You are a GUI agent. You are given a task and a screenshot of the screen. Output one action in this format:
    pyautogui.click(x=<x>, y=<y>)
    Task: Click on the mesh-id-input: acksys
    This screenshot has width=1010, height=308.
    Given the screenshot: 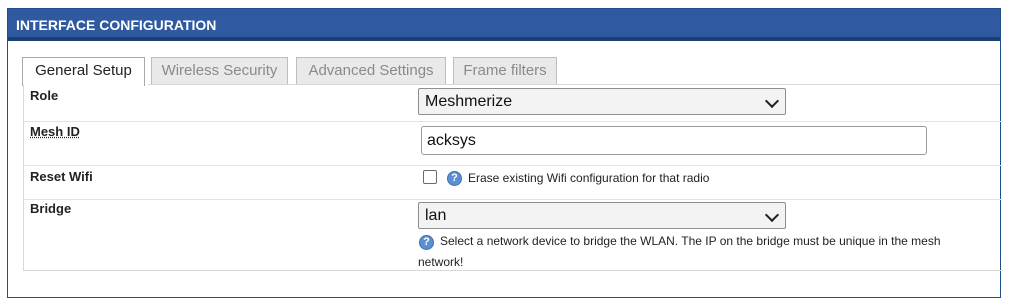 What is the action you would take?
    pyautogui.click(x=674, y=140)
    